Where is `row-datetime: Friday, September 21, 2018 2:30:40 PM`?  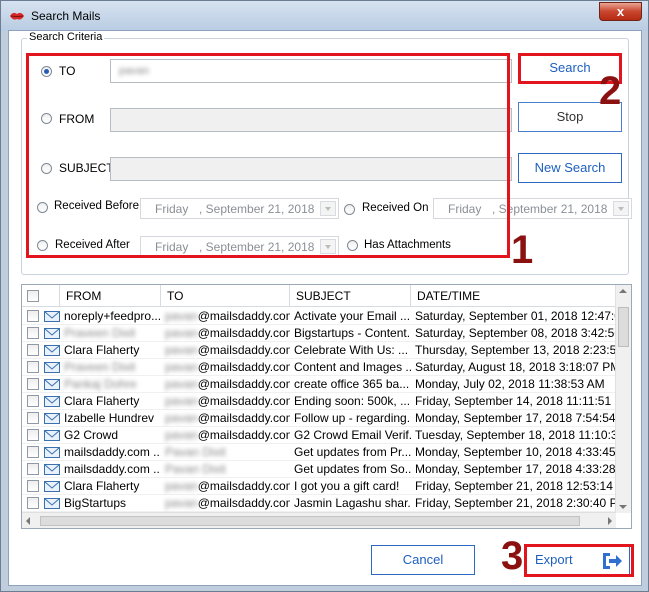 row-datetime: Friday, September 21, 2018 2:30:40 PM is located at coordinates (515, 503).